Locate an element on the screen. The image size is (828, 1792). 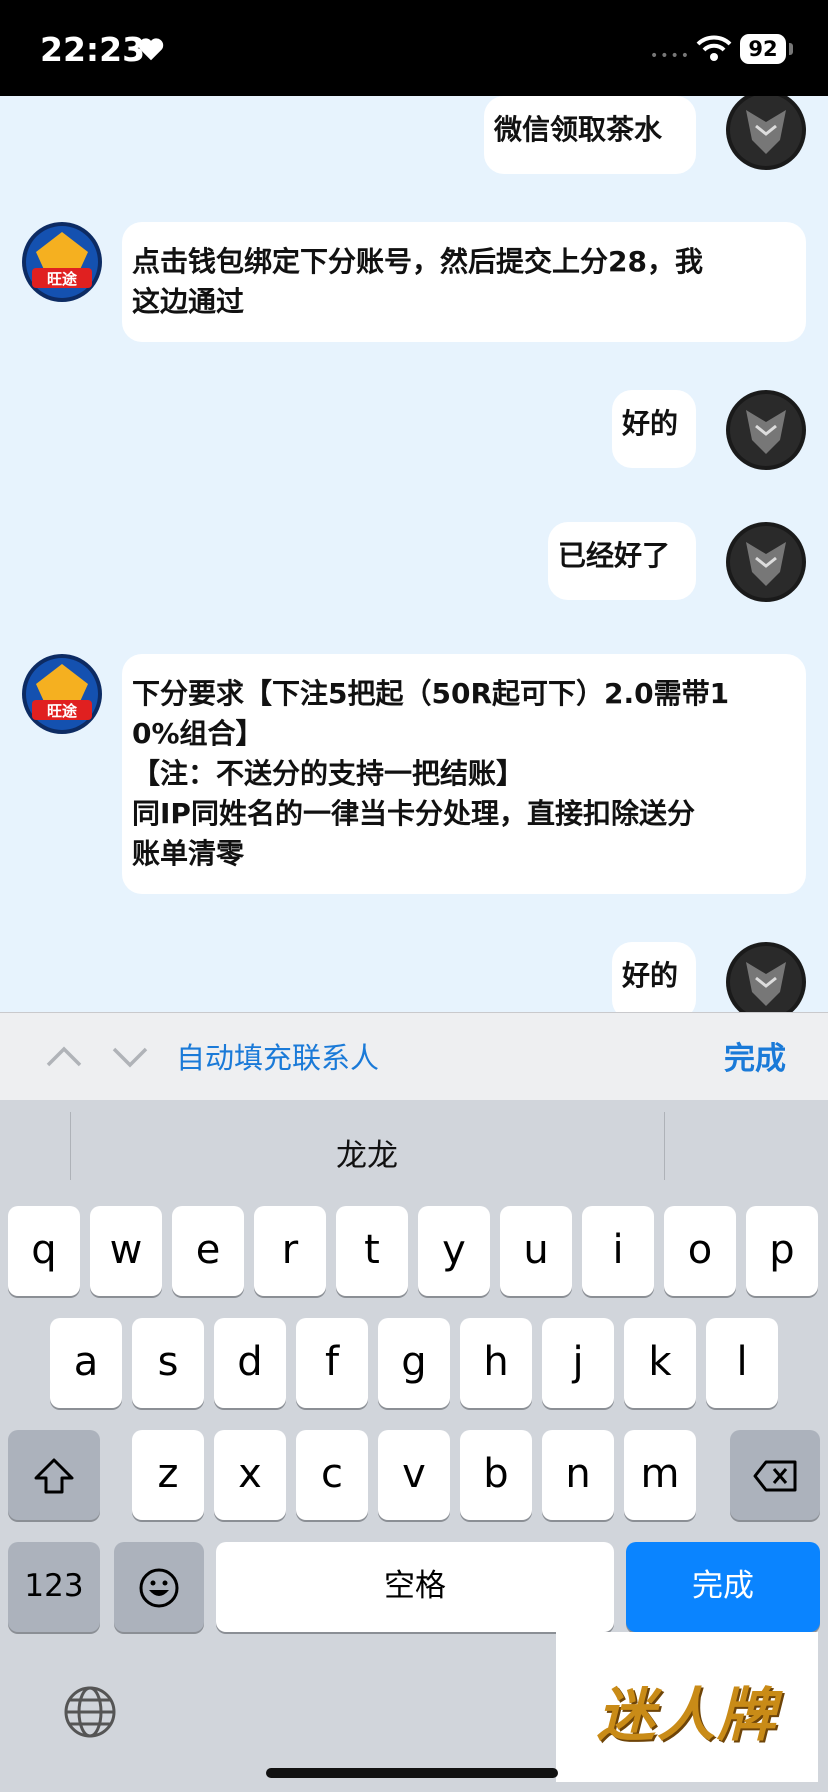
wifi-icon is located at coordinates (714, 48).